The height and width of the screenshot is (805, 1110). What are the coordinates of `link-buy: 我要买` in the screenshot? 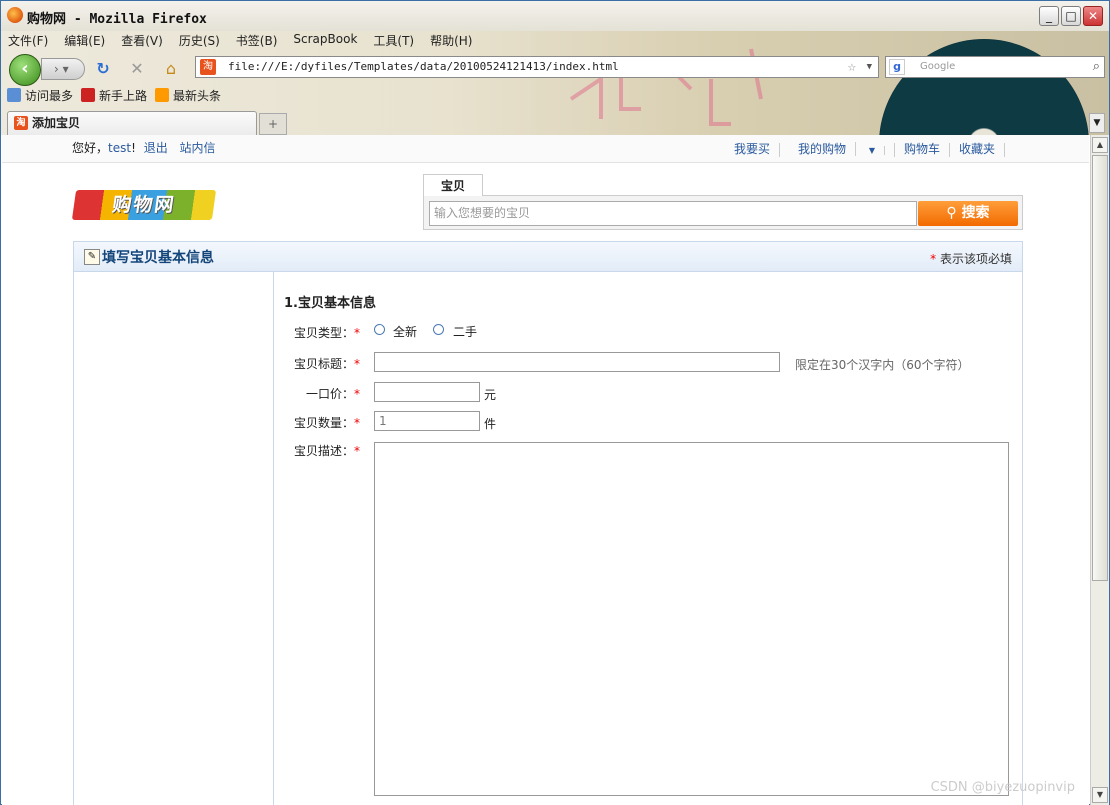 It's located at (752, 150).